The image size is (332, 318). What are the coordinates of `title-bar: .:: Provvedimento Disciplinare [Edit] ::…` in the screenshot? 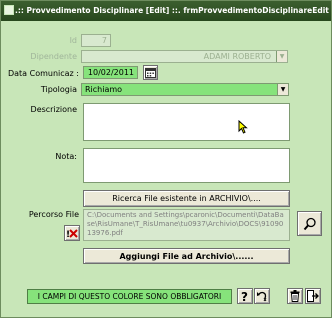 It's located at (166, 11).